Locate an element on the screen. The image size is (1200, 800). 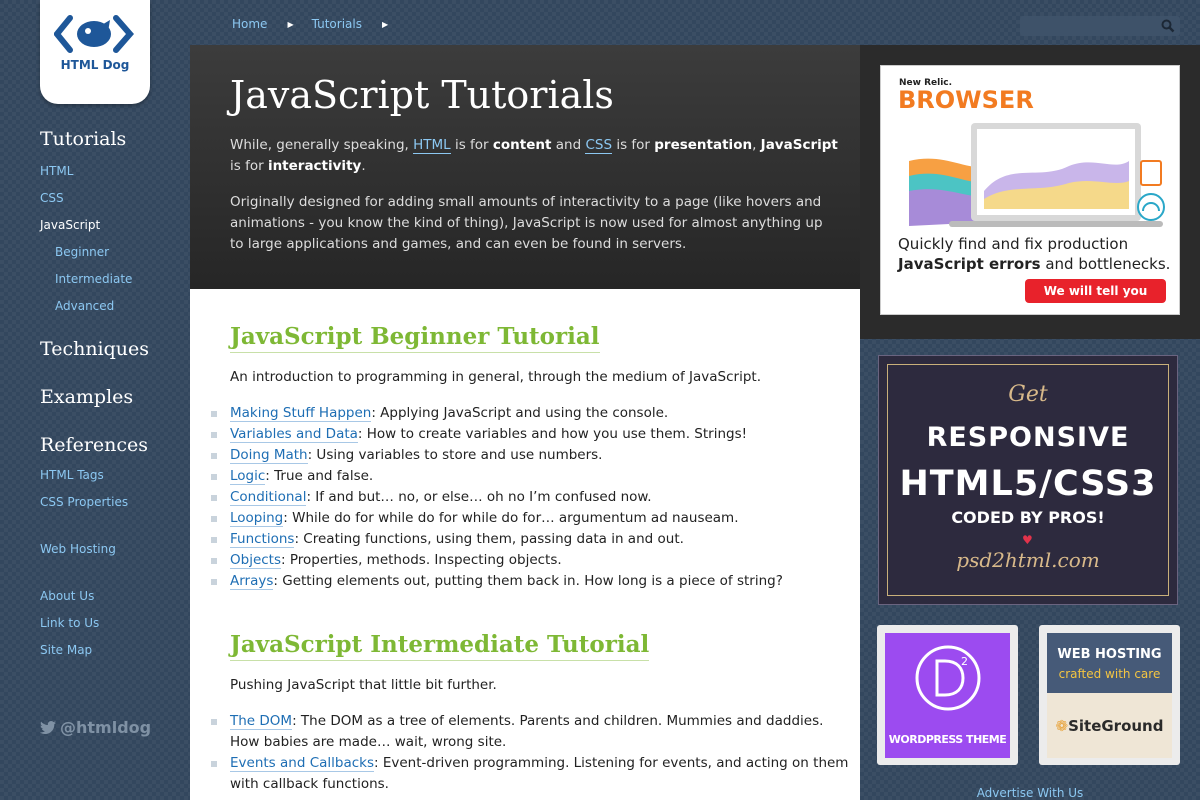
hero-text: , is located at coordinates (756, 145).